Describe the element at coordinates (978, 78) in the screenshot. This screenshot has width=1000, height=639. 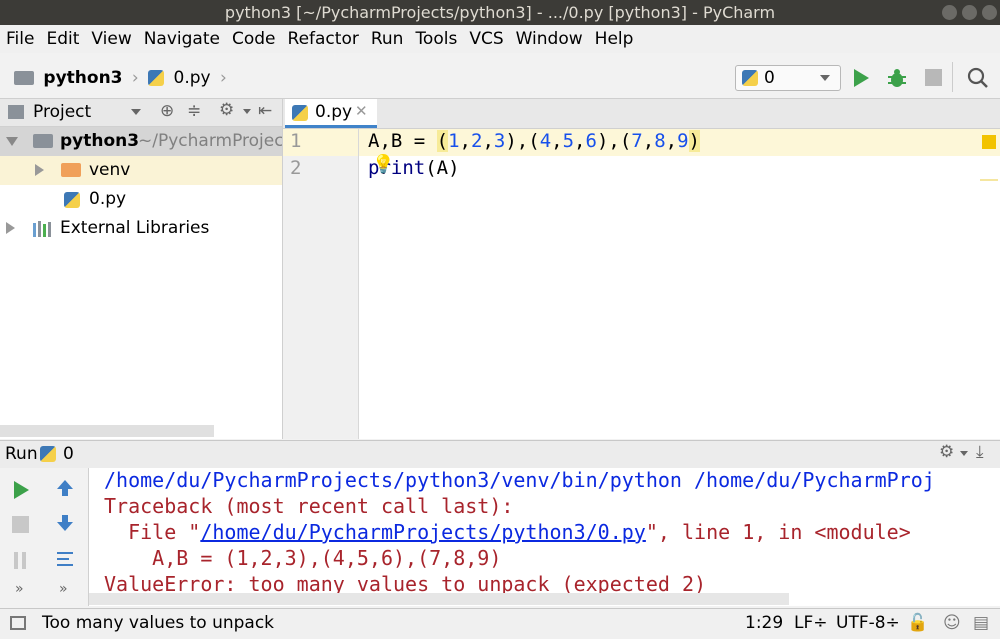
I see `search-icon` at that location.